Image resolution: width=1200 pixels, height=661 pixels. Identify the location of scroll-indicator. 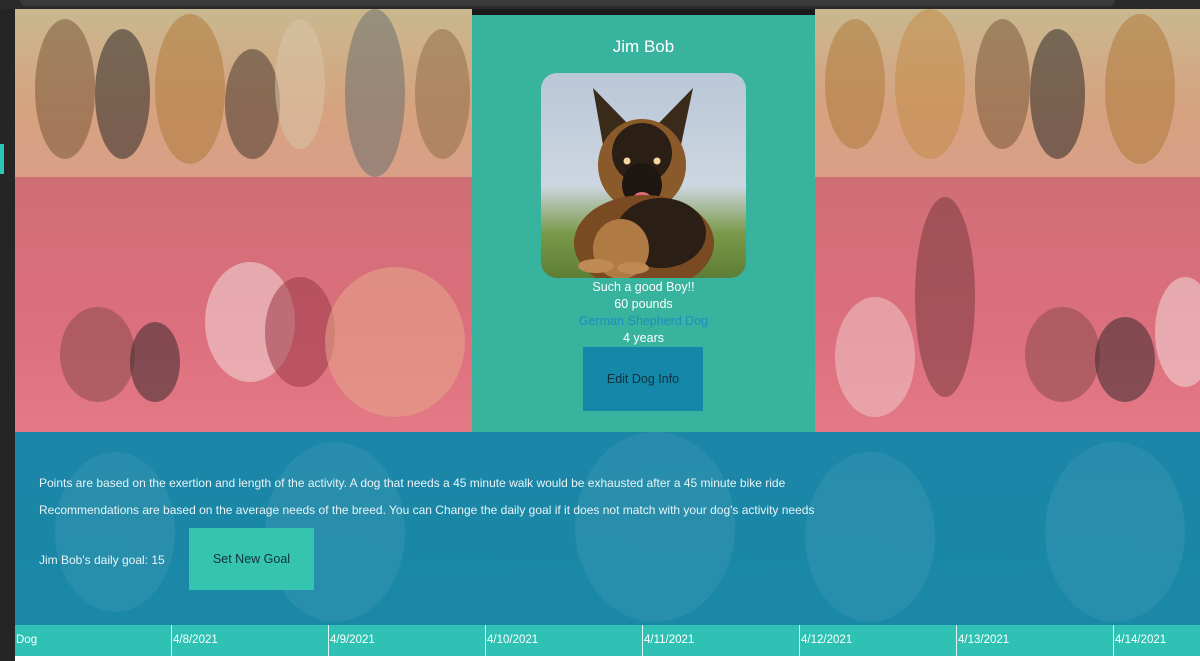
(2, 159).